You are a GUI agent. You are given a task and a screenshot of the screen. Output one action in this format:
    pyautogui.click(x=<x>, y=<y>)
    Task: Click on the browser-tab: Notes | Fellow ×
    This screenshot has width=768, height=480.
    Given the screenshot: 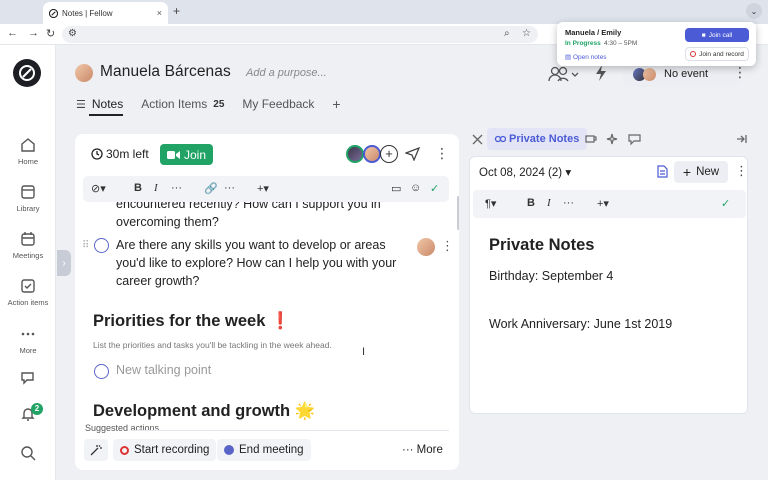 What is the action you would take?
    pyautogui.click(x=105, y=13)
    